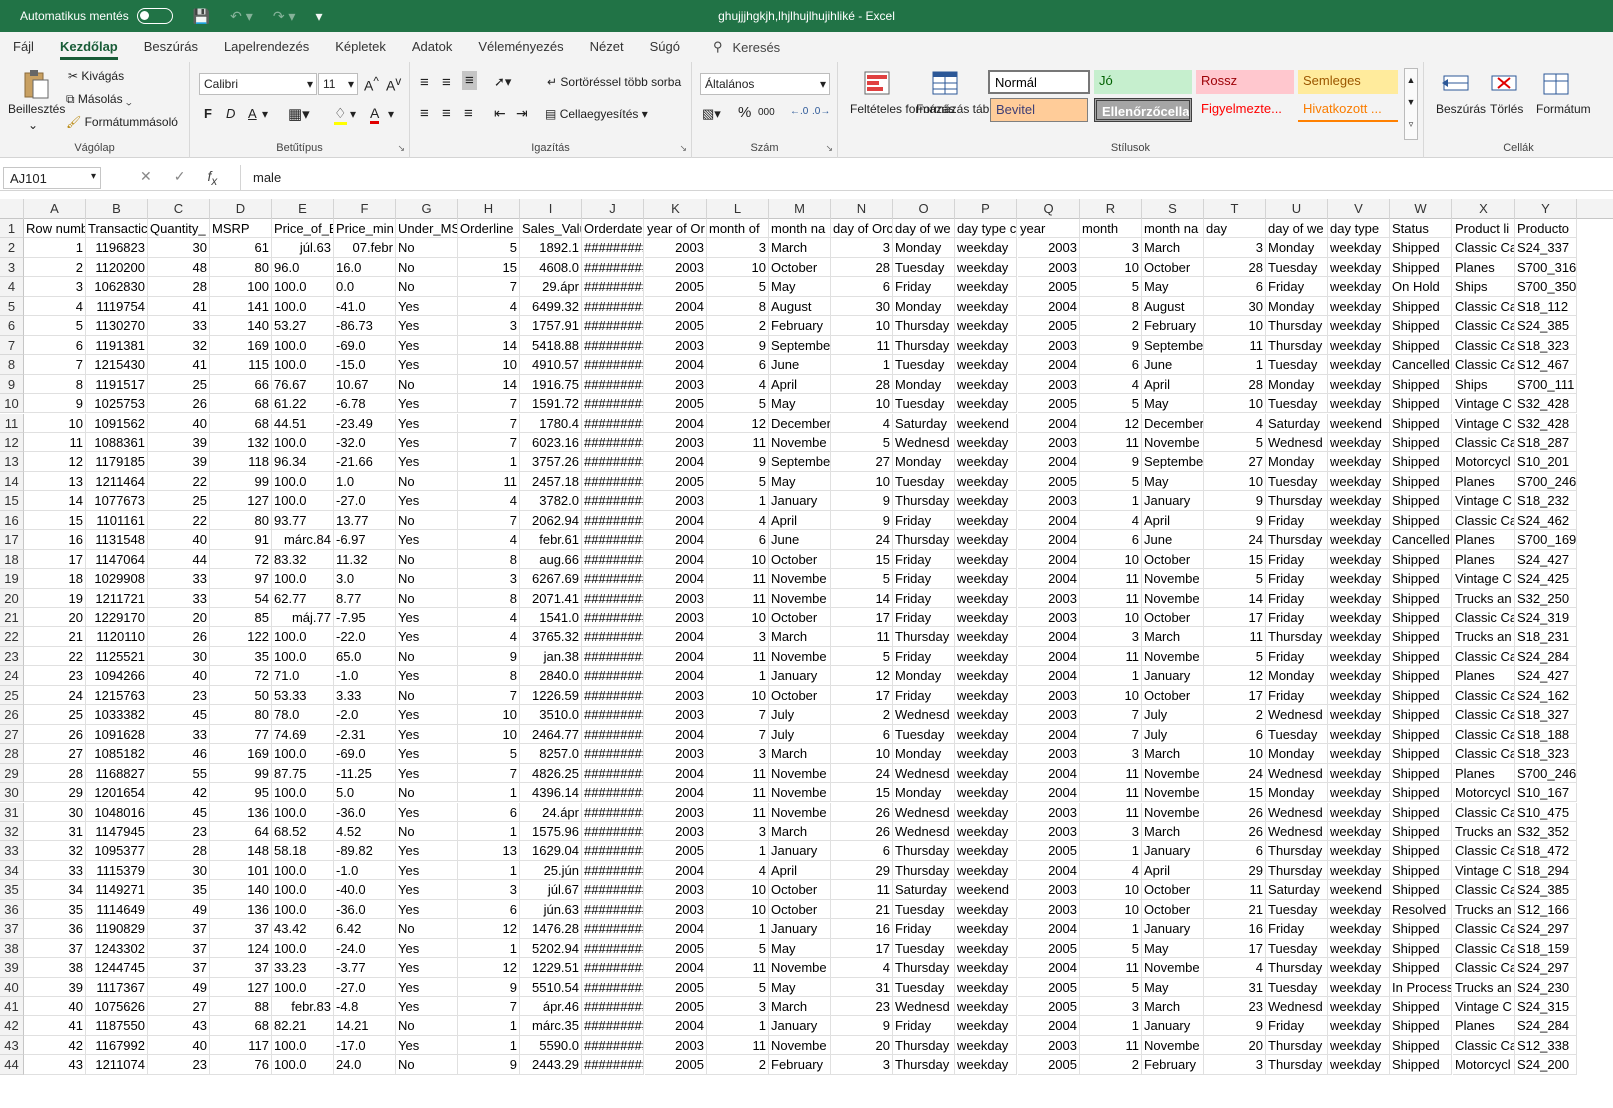 This screenshot has width=1613, height=1108. Describe the element at coordinates (365, 1065) in the screenshot. I see `table-cell: 24.0` at that location.